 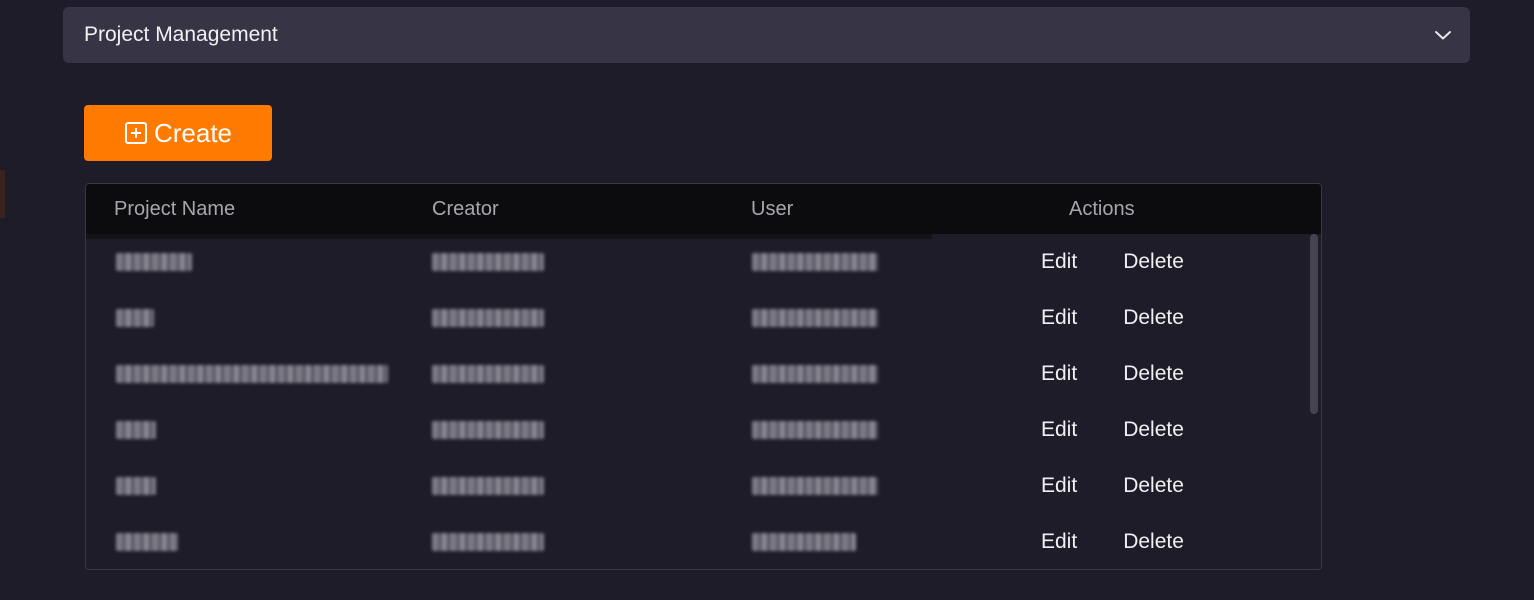 What do you see at coordinates (1102, 208) in the screenshot?
I see `column-header-actions: Actions` at bounding box center [1102, 208].